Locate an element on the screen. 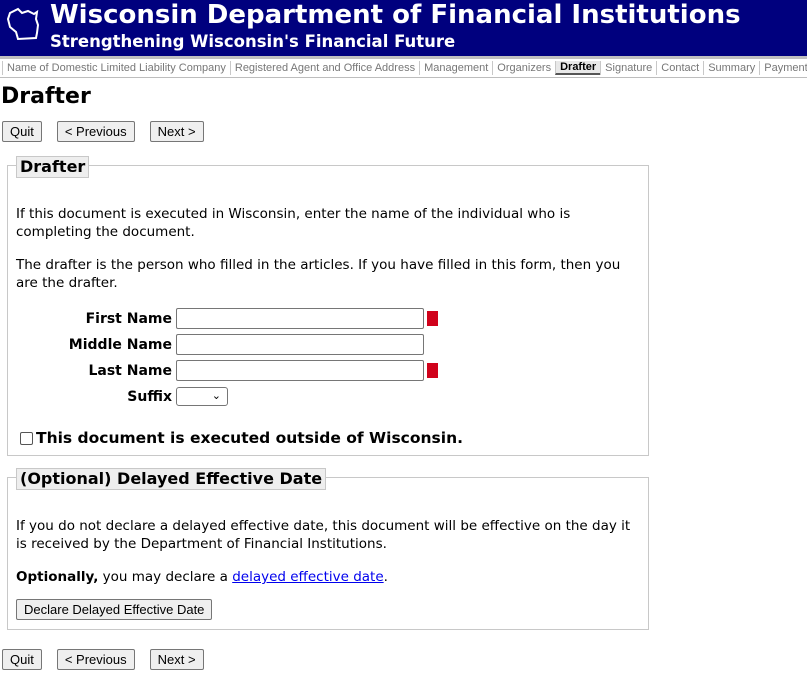 This screenshot has height=675, width=807. delayed-date-legend: (Optional) Delayed Effective Date is located at coordinates (171, 479).